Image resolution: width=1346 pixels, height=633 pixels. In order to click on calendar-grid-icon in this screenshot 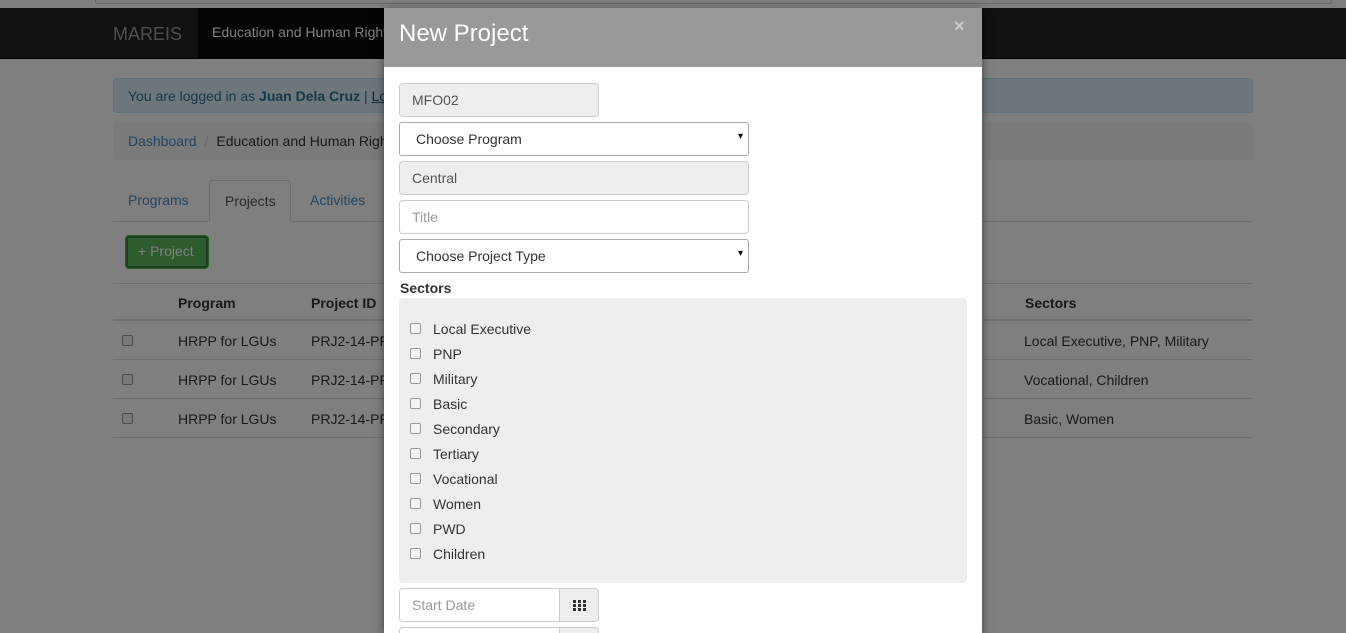, I will do `click(579, 605)`.